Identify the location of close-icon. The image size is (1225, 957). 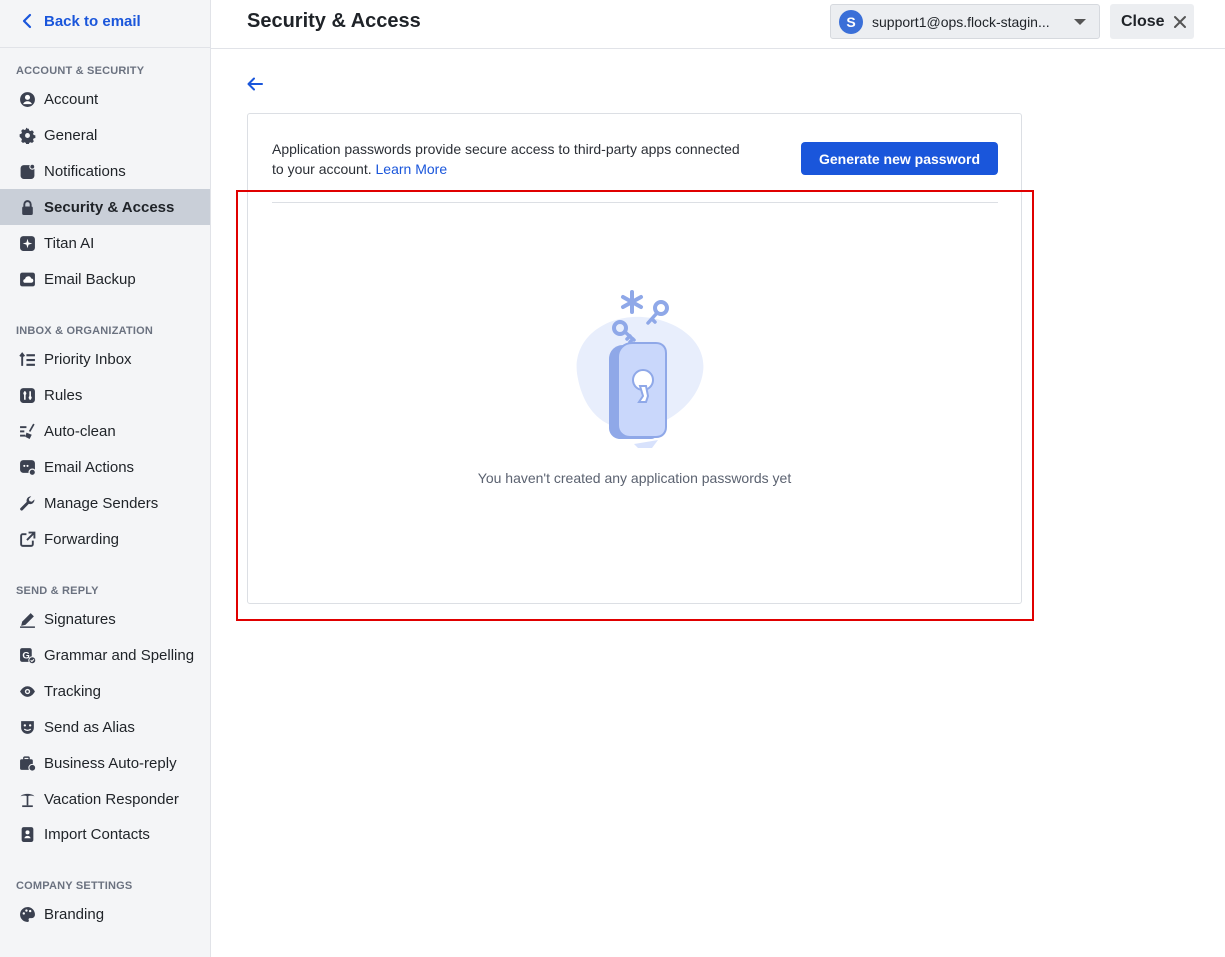
(1179, 21).